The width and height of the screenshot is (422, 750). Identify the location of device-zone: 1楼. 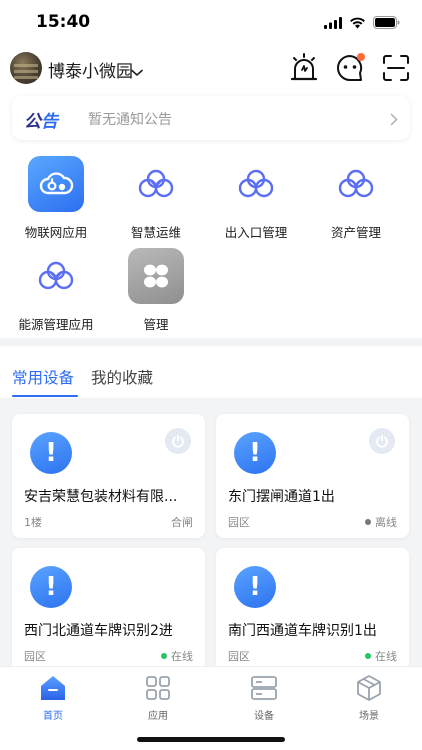
(33, 522).